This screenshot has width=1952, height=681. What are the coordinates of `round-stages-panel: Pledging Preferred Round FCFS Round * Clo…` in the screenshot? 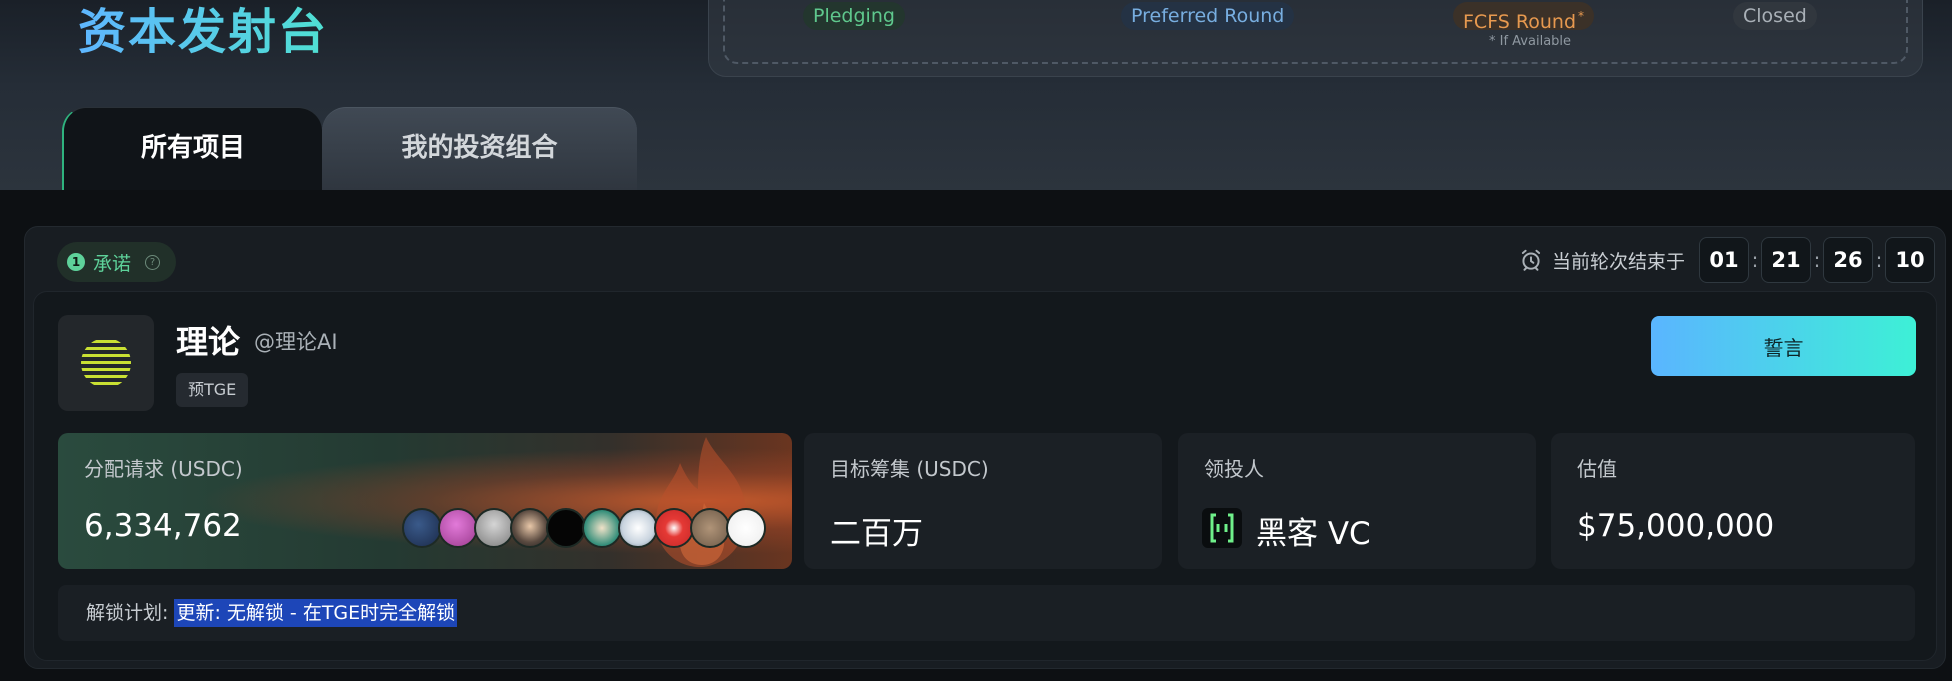 It's located at (1315, 38).